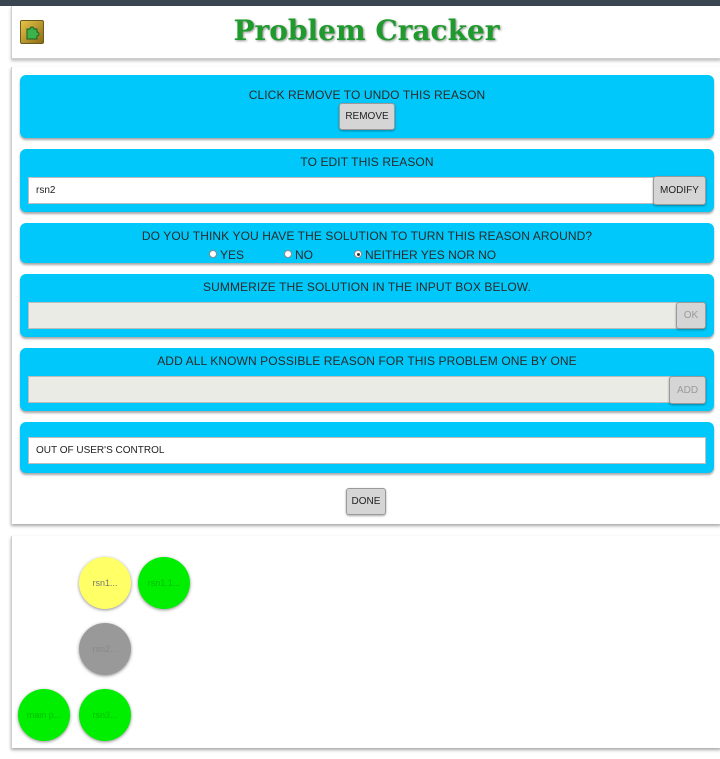 This screenshot has height=759, width=720. Describe the element at coordinates (232, 255) in the screenshot. I see `radio-yes-label: YES` at that location.